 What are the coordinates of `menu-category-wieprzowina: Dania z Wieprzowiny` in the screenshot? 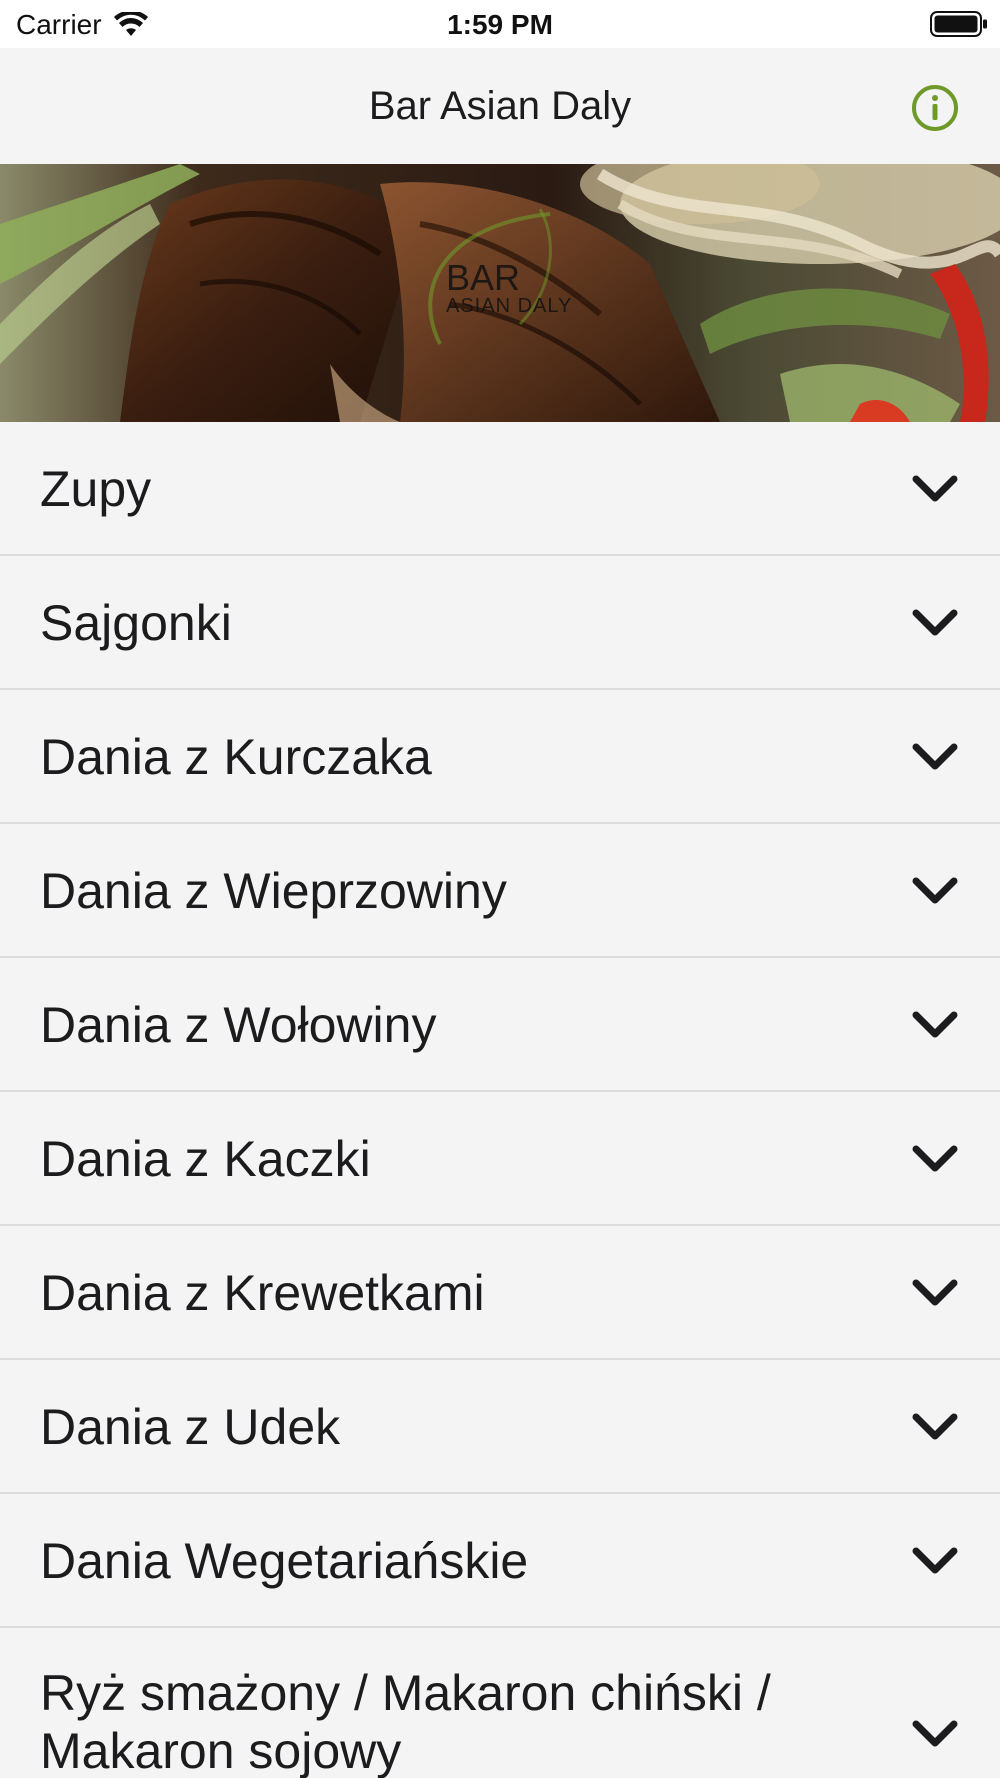 It's located at (500, 891).